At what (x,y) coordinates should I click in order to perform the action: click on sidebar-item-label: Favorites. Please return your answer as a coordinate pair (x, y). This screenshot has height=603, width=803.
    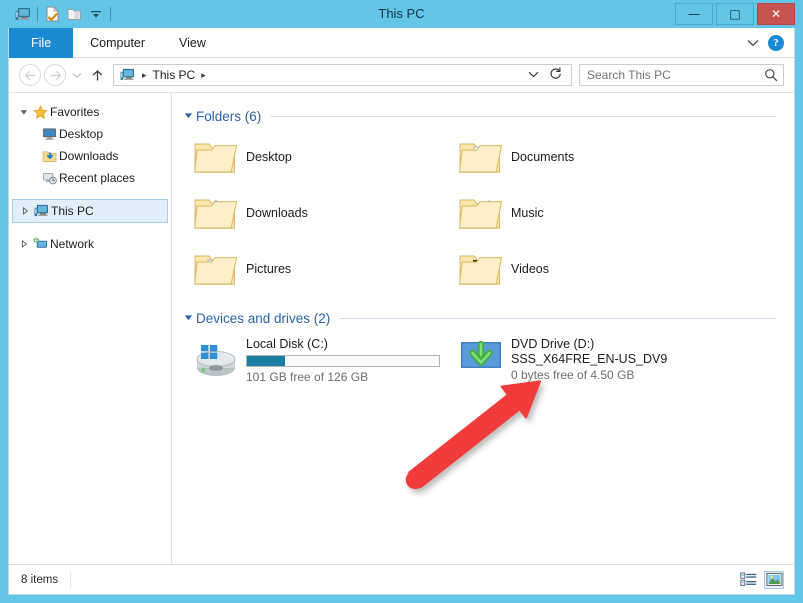
    Looking at the image, I should click on (75, 112).